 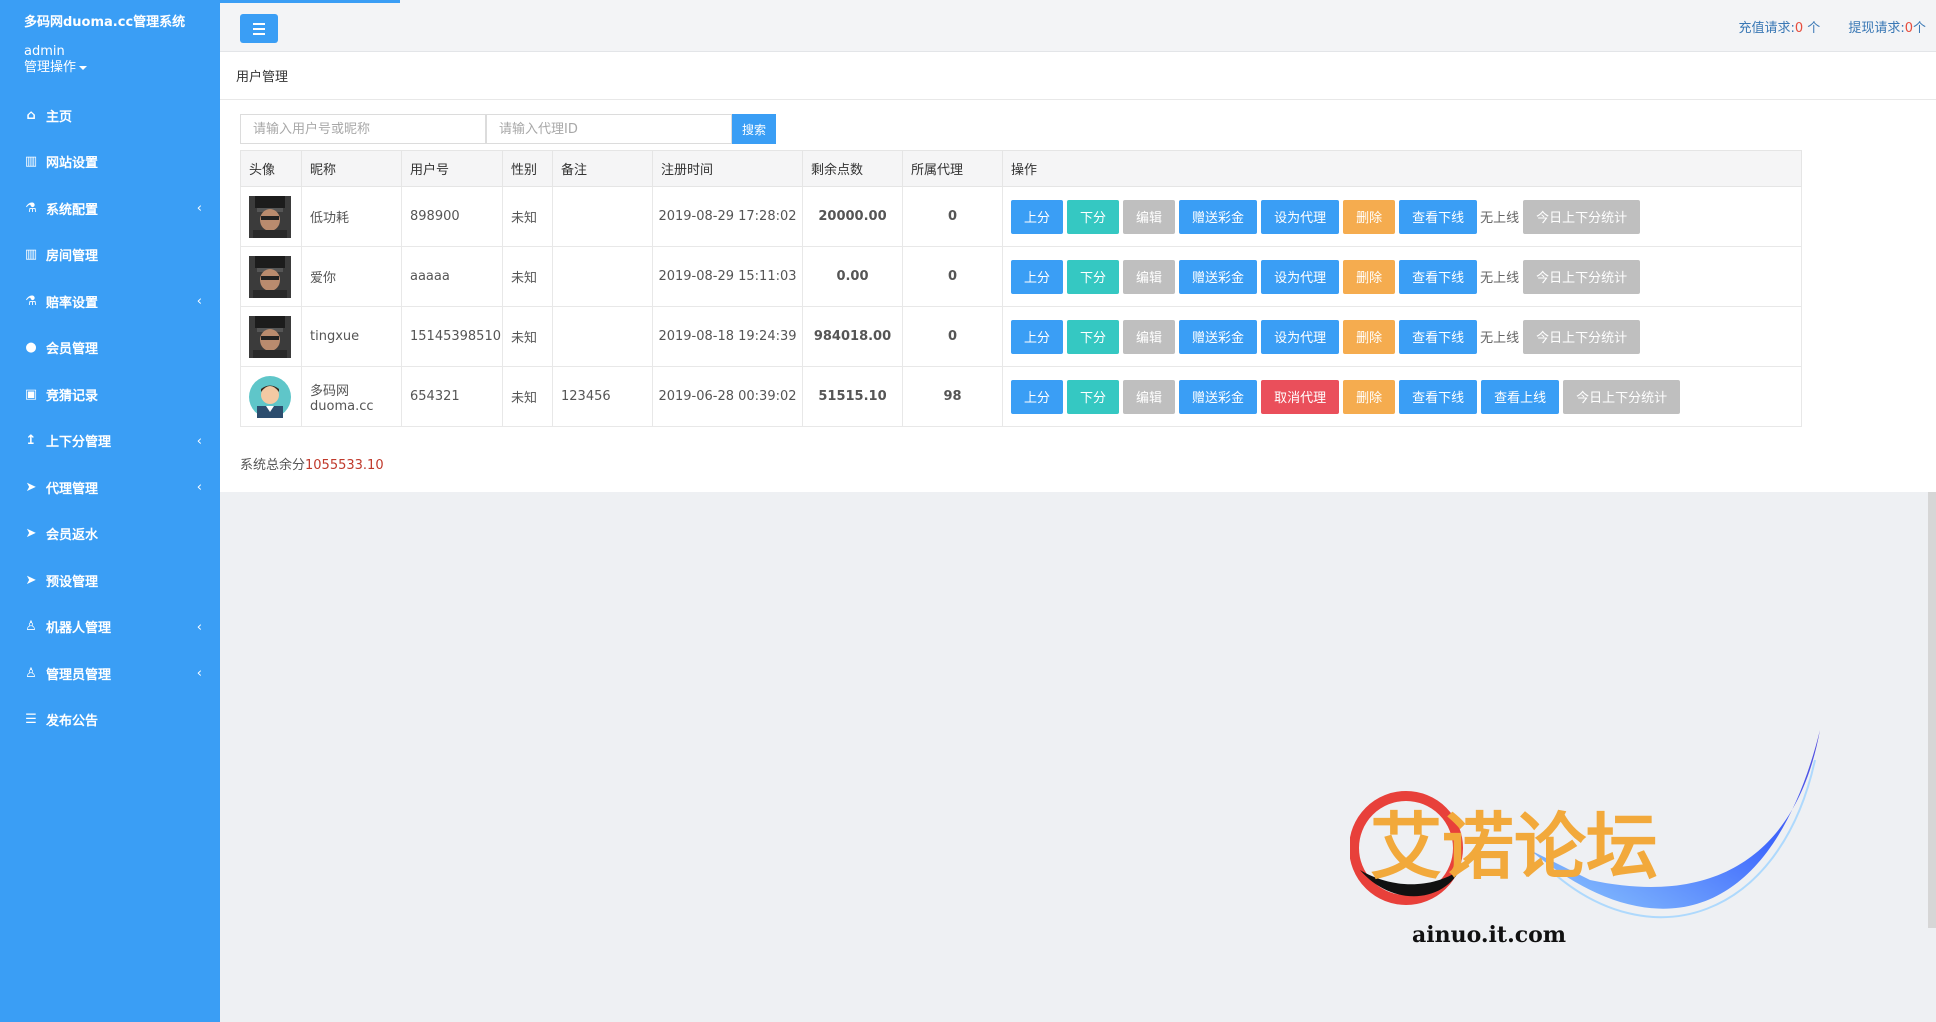 What do you see at coordinates (727, 216) in the screenshot?
I see `reg-time-cell: 2019-08-29 17:28:02` at bounding box center [727, 216].